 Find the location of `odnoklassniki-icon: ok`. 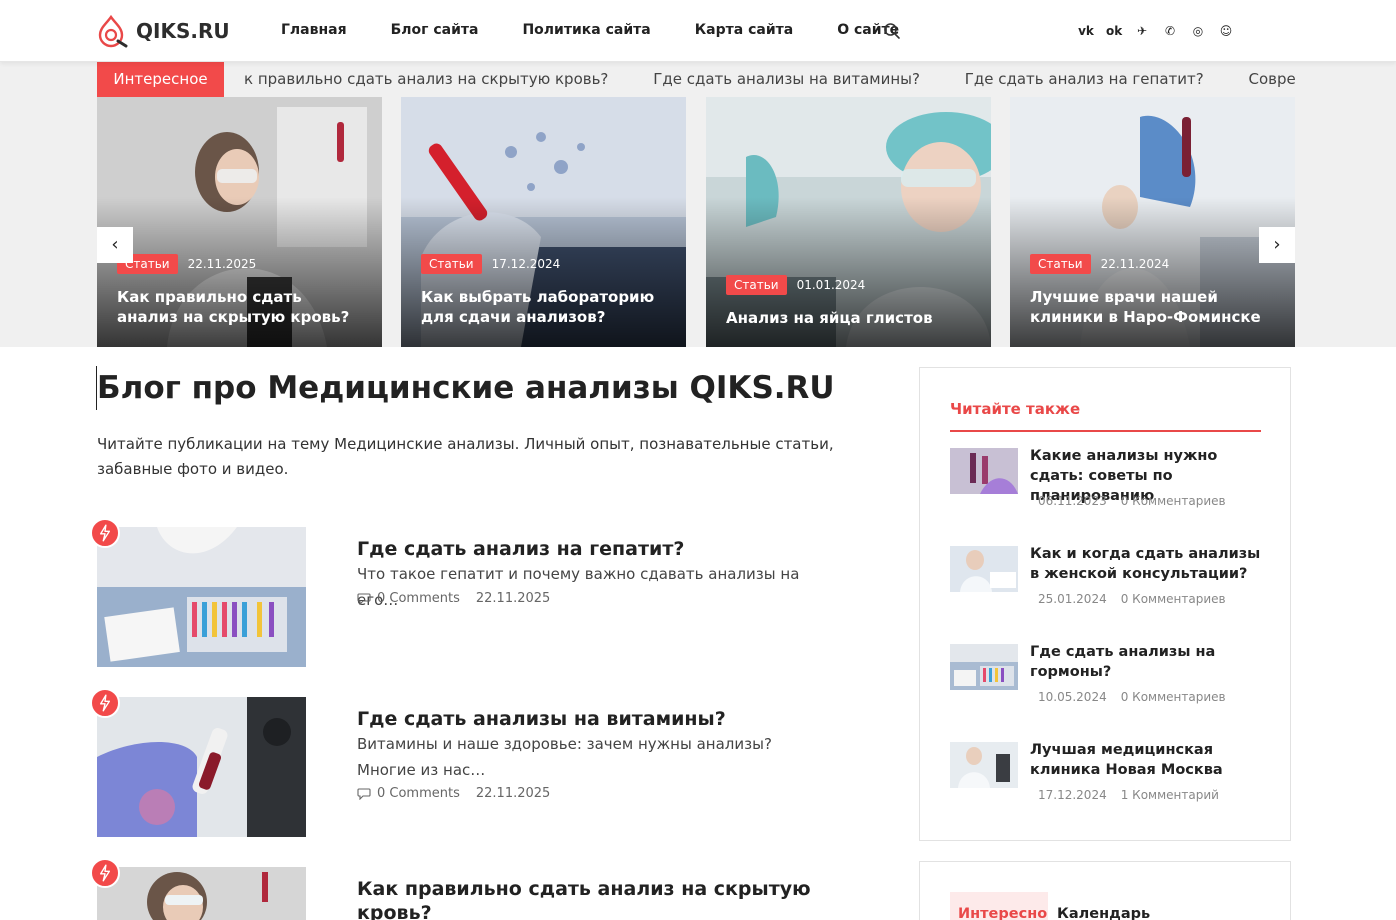

odnoklassniki-icon: ok is located at coordinates (1114, 31).